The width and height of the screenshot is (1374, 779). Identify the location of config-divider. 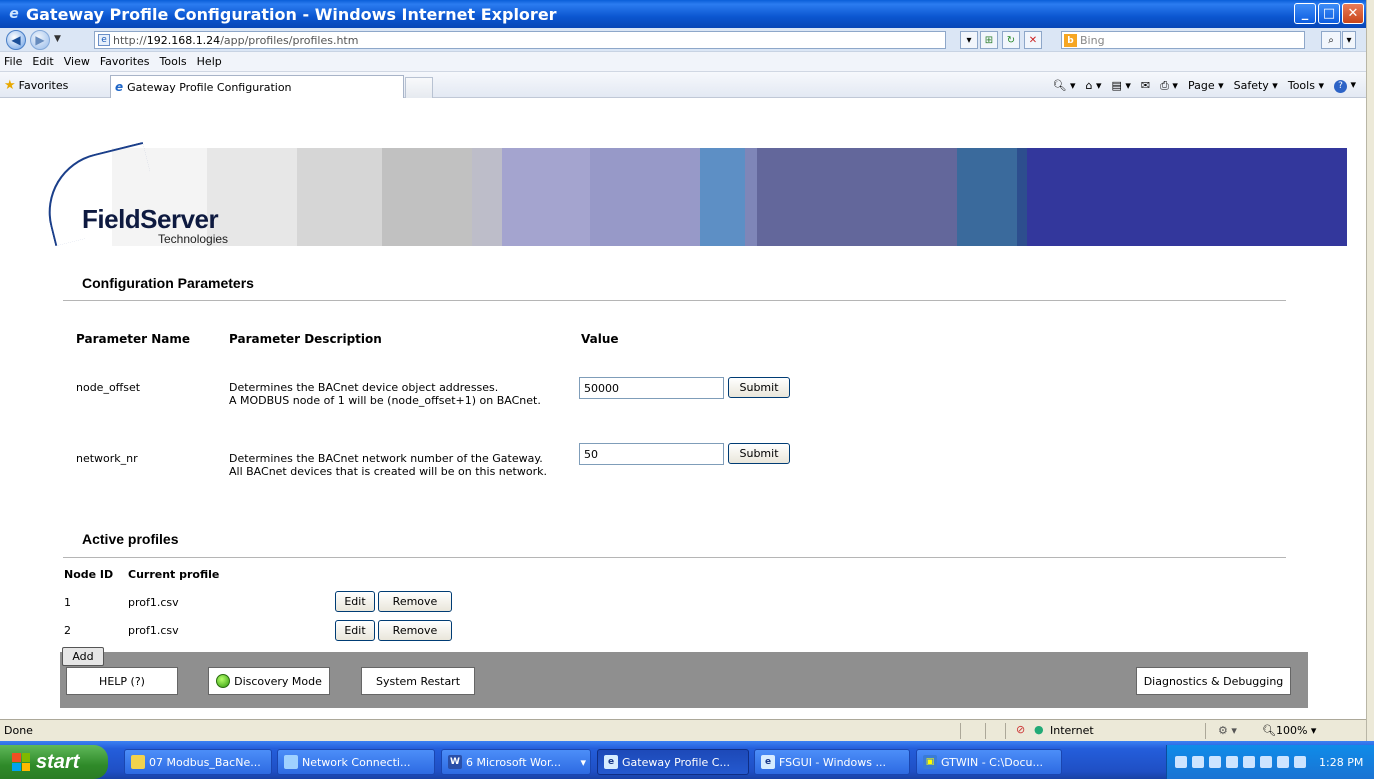
(674, 300).